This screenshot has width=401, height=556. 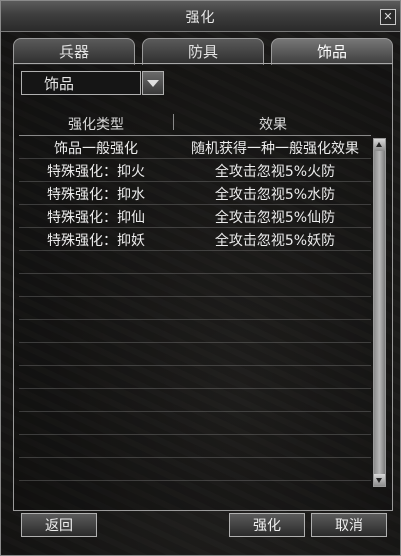 I want to click on row-type: 特殊强化：抑仙, so click(x=96, y=218).